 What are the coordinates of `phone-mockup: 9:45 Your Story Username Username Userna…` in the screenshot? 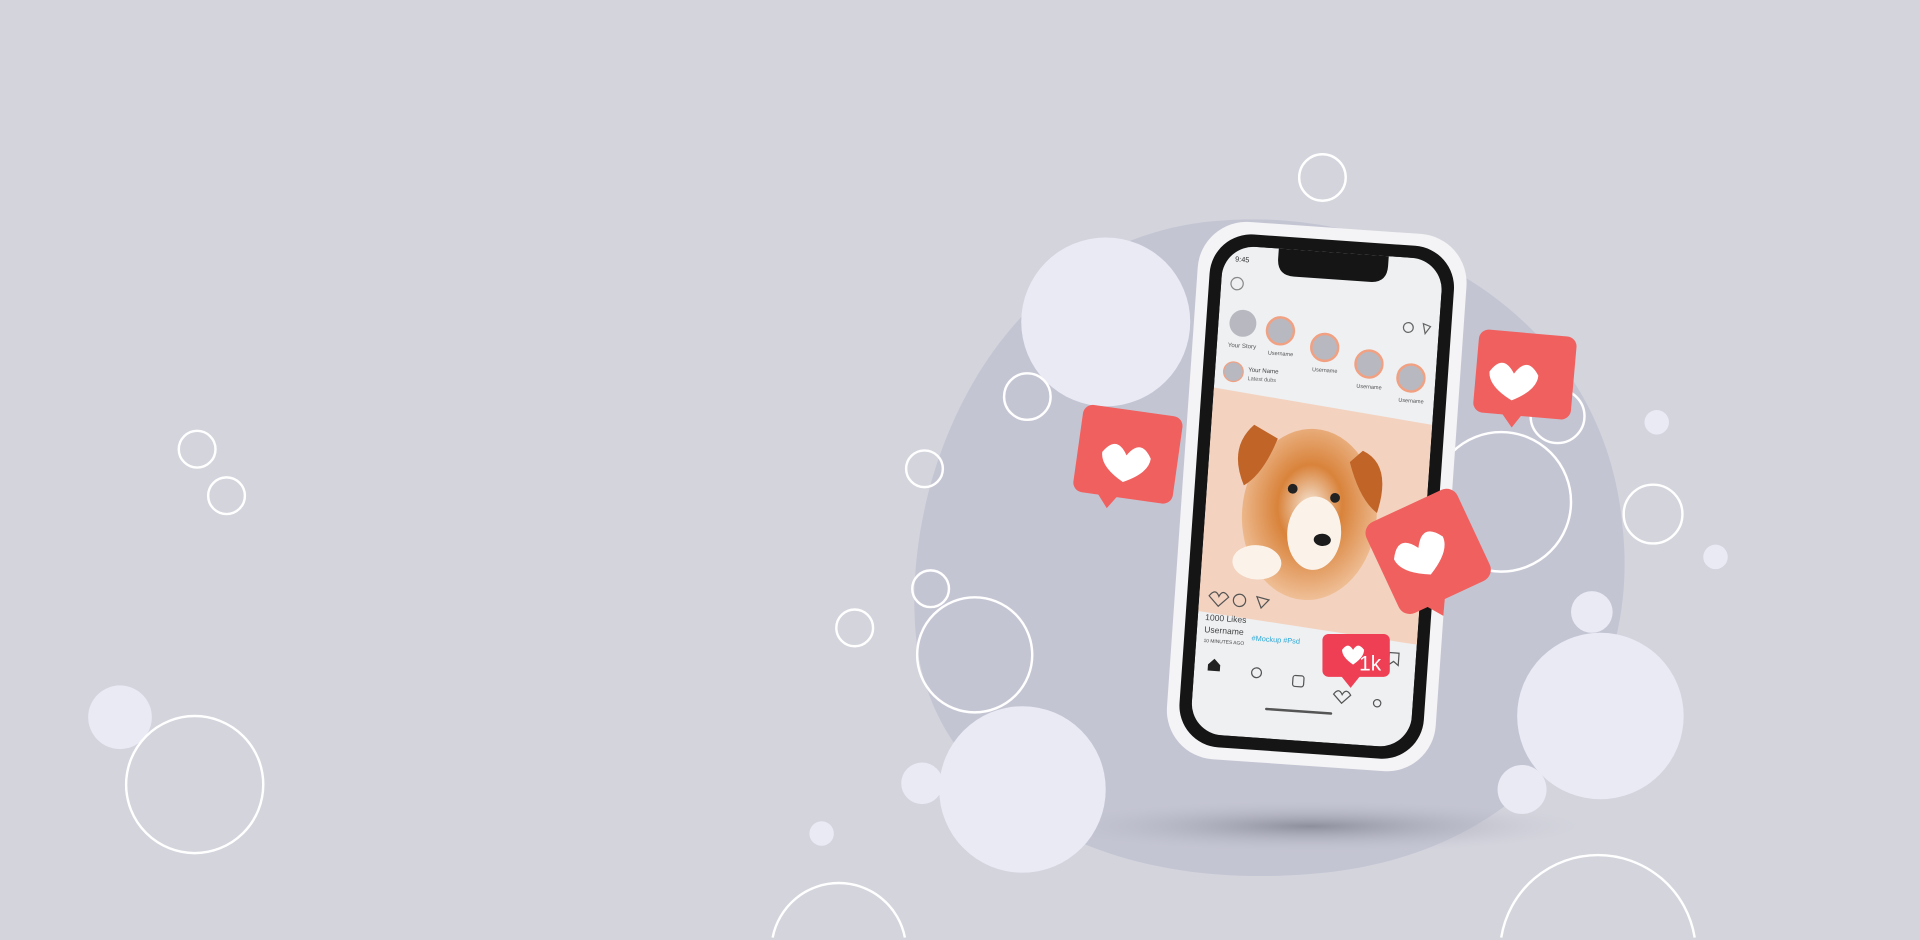 It's located at (1316, 496).